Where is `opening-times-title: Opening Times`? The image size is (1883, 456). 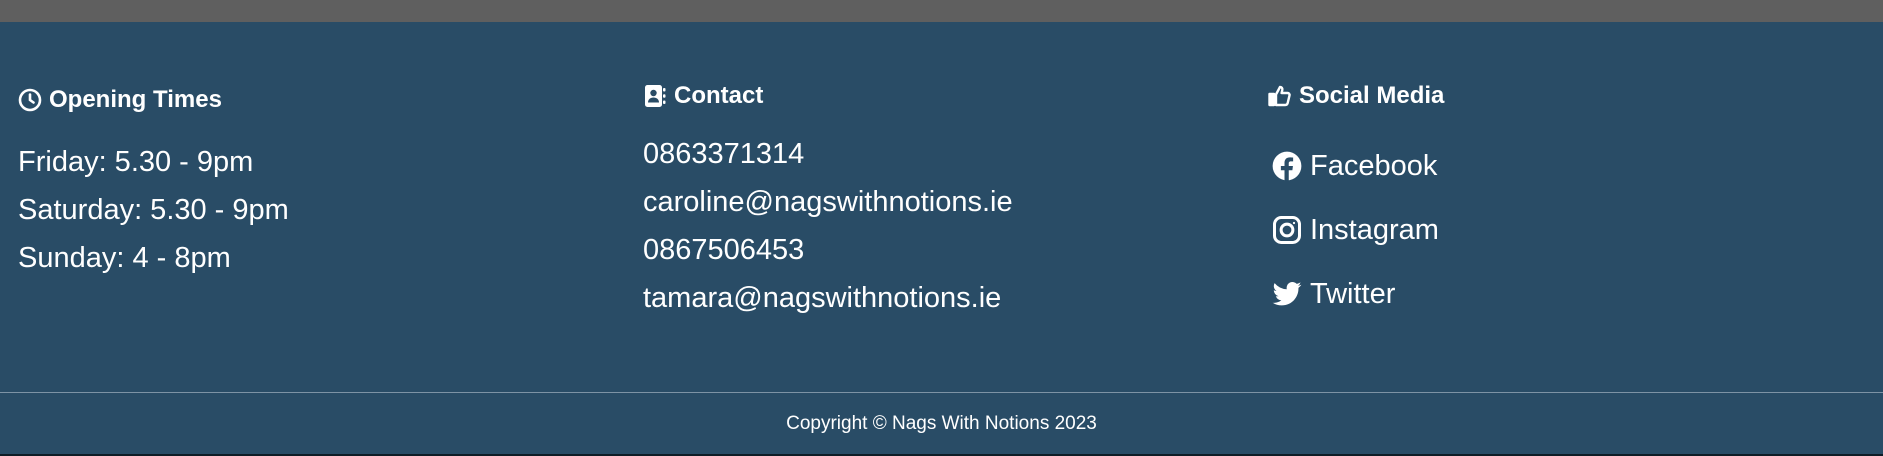 opening-times-title: Opening Times is located at coordinates (135, 99).